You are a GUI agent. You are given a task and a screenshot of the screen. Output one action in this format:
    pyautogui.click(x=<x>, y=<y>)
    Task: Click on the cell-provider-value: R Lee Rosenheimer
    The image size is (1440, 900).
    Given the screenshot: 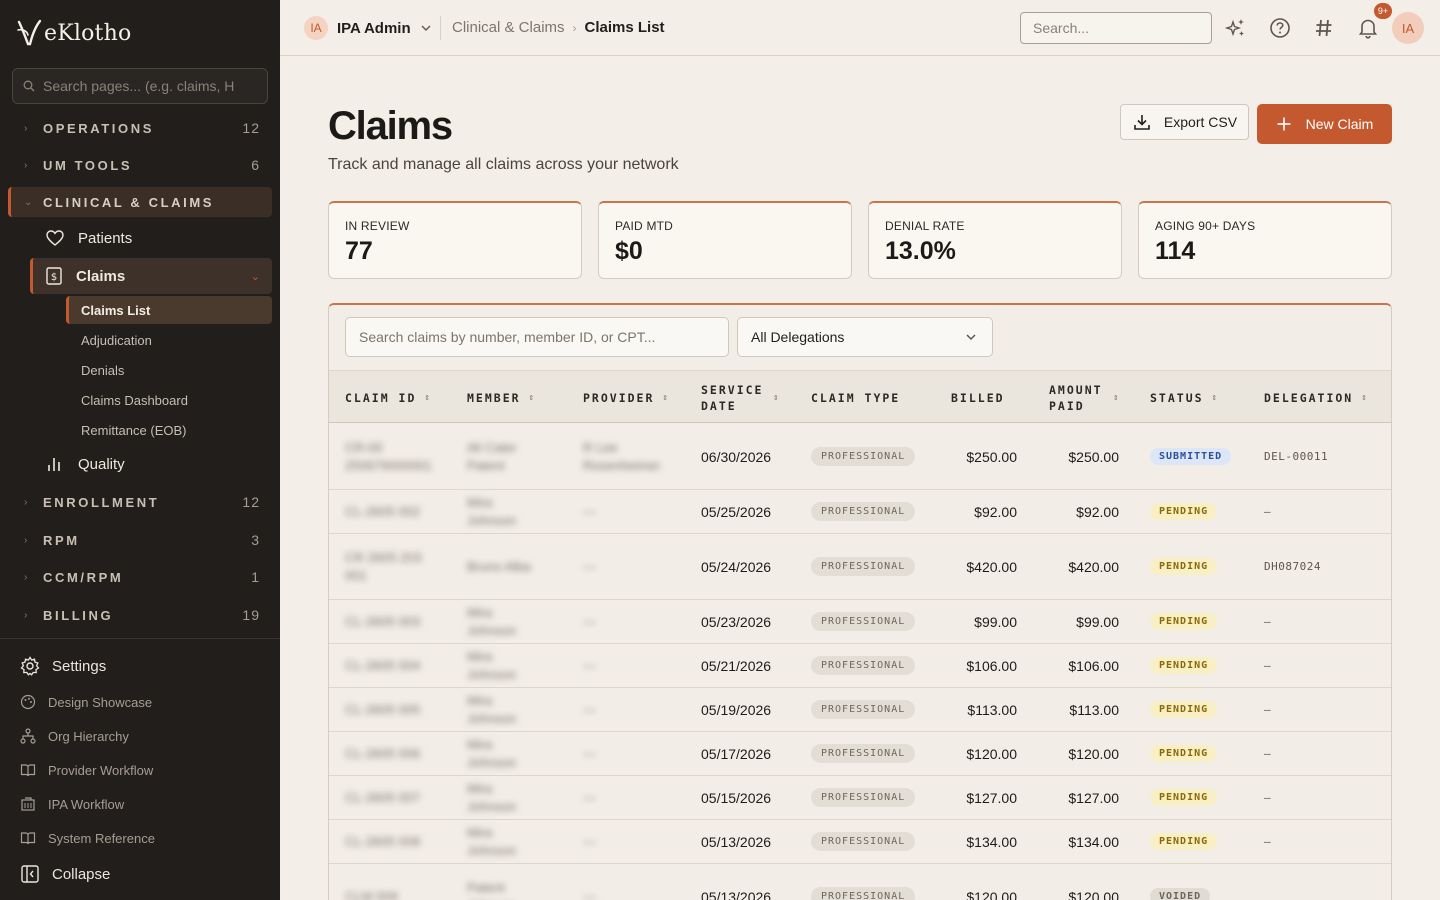 What is the action you would take?
    pyautogui.click(x=622, y=456)
    